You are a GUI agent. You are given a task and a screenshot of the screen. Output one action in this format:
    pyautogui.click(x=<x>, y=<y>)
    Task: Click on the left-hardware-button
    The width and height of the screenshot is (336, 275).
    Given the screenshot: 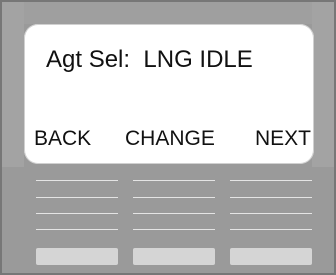 What is the action you would take?
    pyautogui.click(x=77, y=256)
    